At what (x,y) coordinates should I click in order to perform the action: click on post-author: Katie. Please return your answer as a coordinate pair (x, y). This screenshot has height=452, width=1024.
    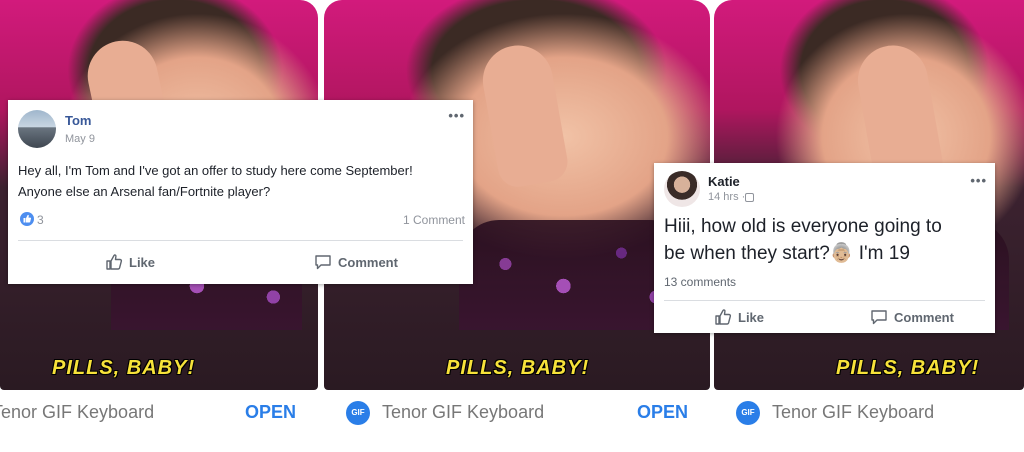
    Looking at the image, I should click on (724, 181).